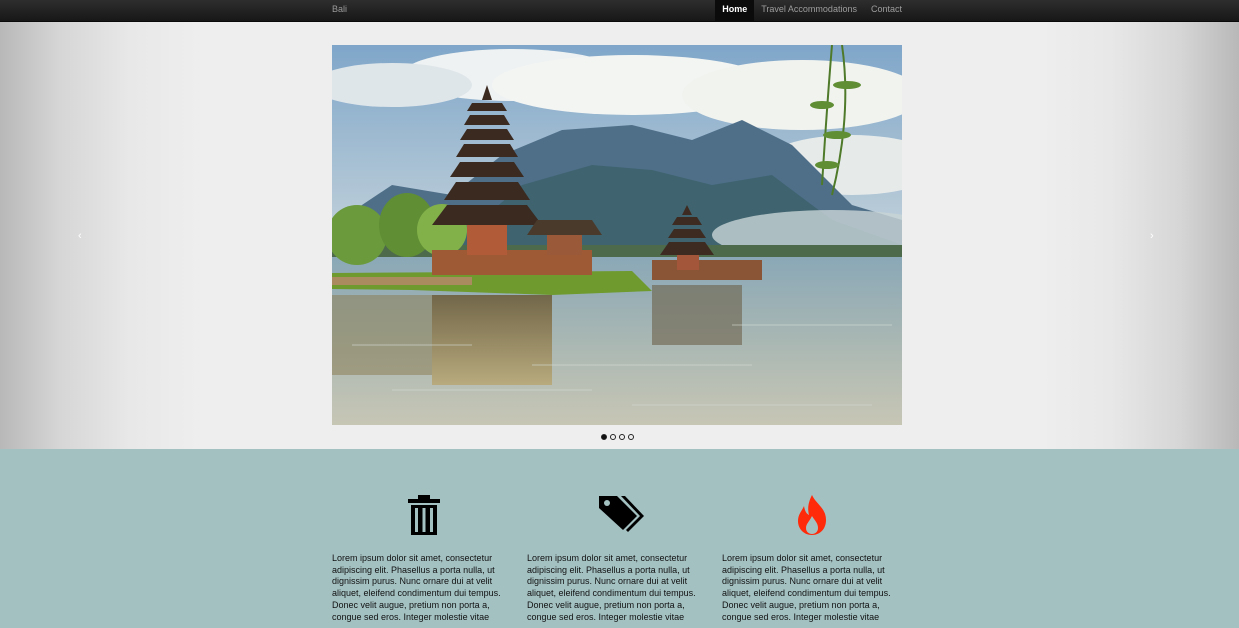 Image resolution: width=1239 pixels, height=628 pixels. Describe the element at coordinates (619, 11) in the screenshot. I see `top-navbar: Bali Home Travel Accommodations Contact` at that location.